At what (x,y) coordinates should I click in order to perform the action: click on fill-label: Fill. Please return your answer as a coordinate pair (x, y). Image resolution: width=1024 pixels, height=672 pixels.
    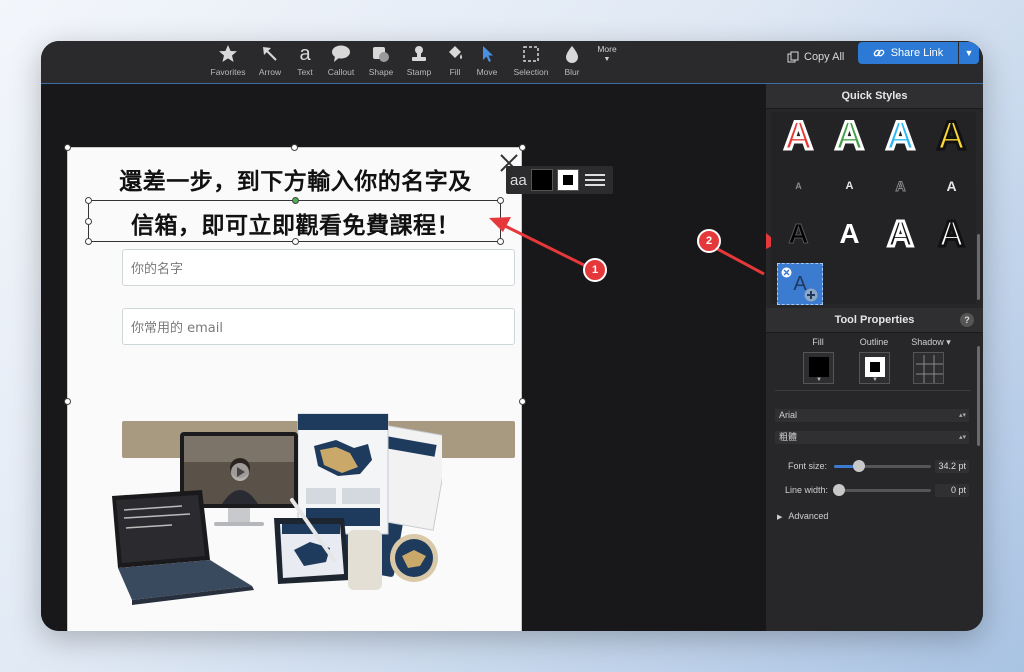
    Looking at the image, I should click on (818, 342).